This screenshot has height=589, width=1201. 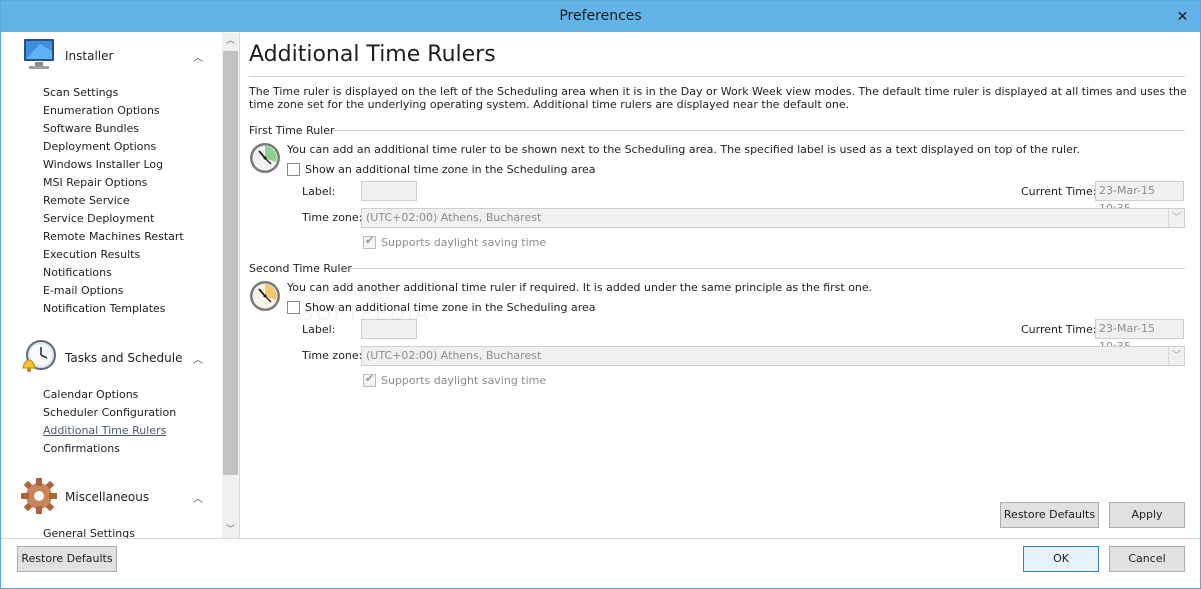 I want to click on misc-items: General Settings, so click(x=116, y=532).